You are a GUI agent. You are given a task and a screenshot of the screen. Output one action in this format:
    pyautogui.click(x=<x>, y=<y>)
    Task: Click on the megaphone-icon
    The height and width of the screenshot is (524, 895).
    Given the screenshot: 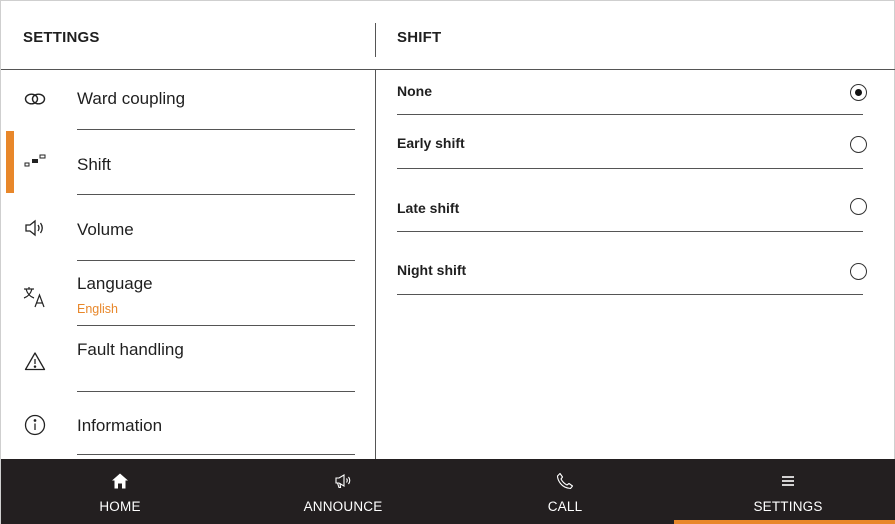 What is the action you would take?
    pyautogui.click(x=343, y=481)
    